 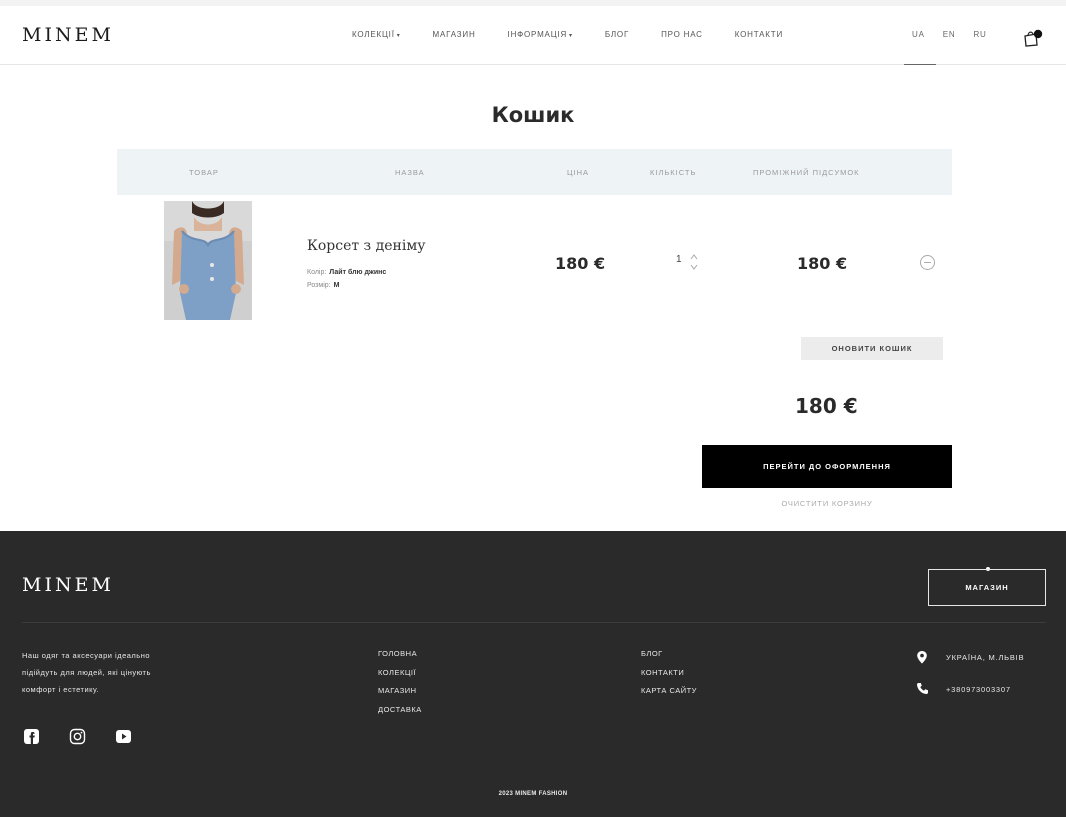 What do you see at coordinates (358, 272) in the screenshot?
I see `color-value: Лайт блю джинс` at bounding box center [358, 272].